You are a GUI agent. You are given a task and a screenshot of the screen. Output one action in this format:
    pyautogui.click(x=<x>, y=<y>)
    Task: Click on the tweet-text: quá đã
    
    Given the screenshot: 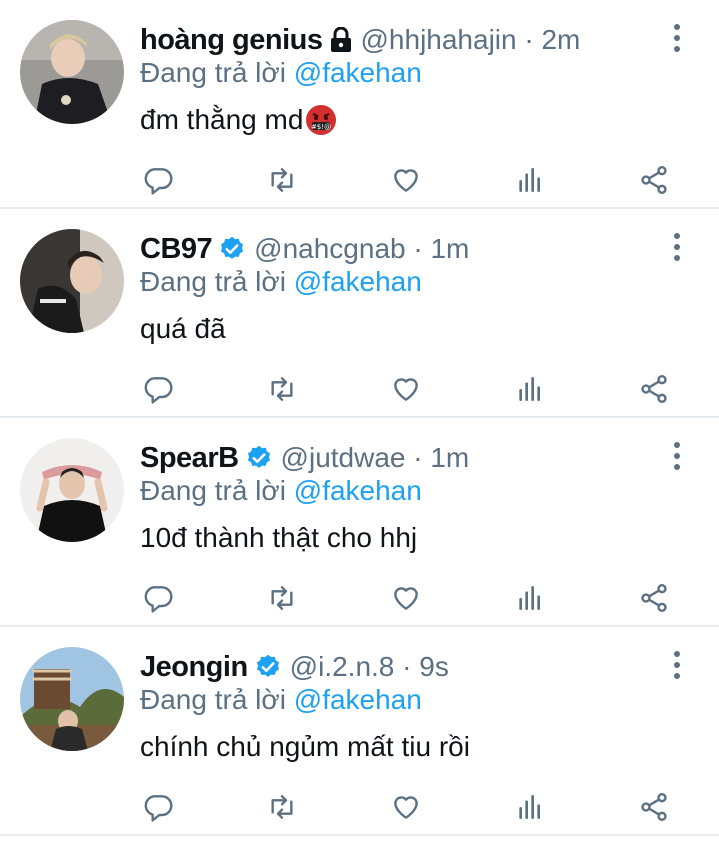 What is the action you would take?
    pyautogui.click(x=183, y=329)
    